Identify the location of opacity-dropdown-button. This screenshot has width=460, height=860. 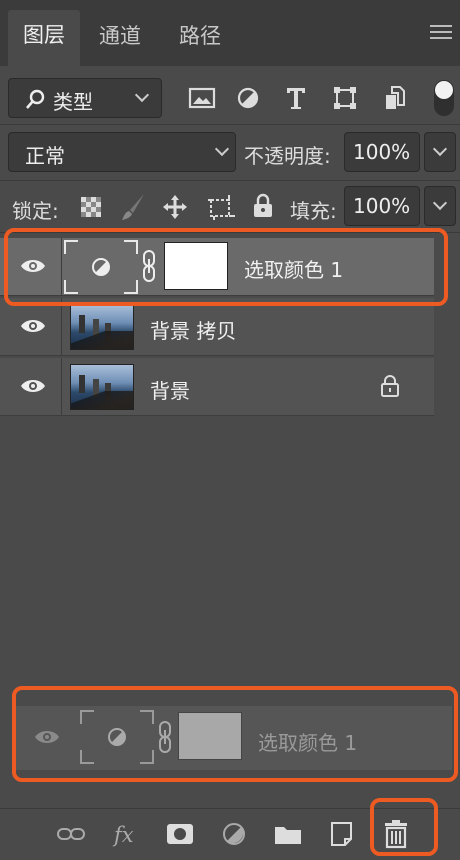
(440, 152).